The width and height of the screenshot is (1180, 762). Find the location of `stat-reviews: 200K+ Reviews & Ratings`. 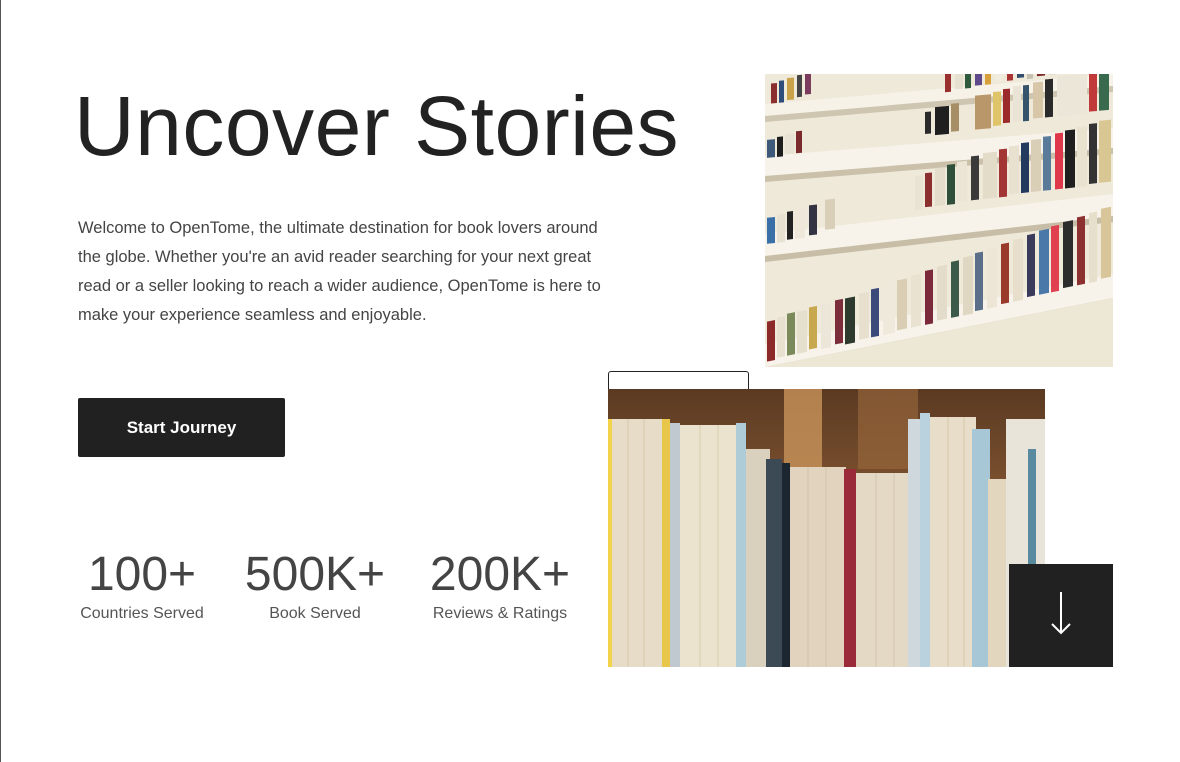

stat-reviews: 200K+ Reviews & Ratings is located at coordinates (500, 585).